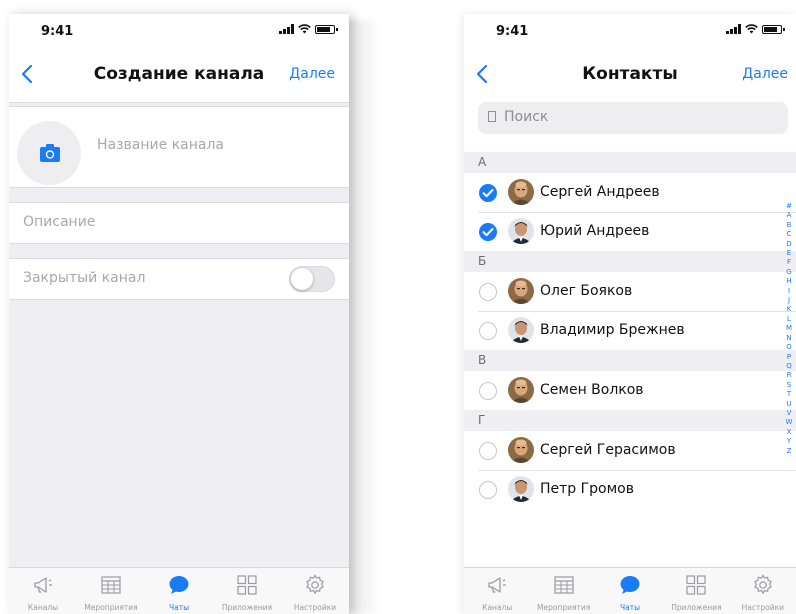 The image size is (796, 614). I want to click on alphabet-letter: K, so click(789, 309).